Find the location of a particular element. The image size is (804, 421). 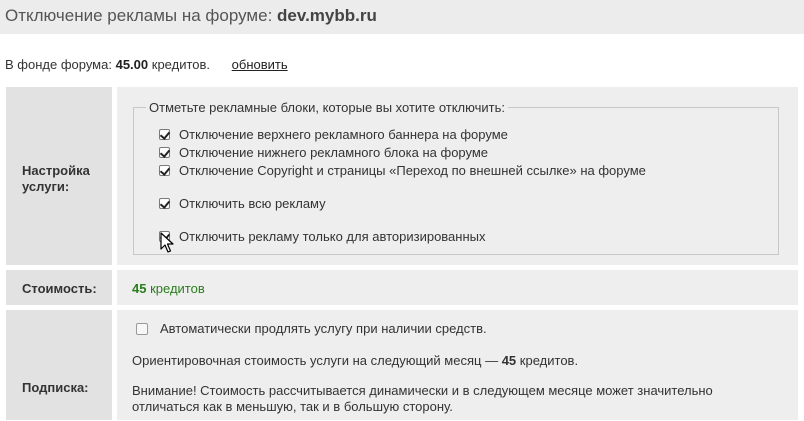

subscription-label-cell: Подписка: is located at coordinates (59, 365).